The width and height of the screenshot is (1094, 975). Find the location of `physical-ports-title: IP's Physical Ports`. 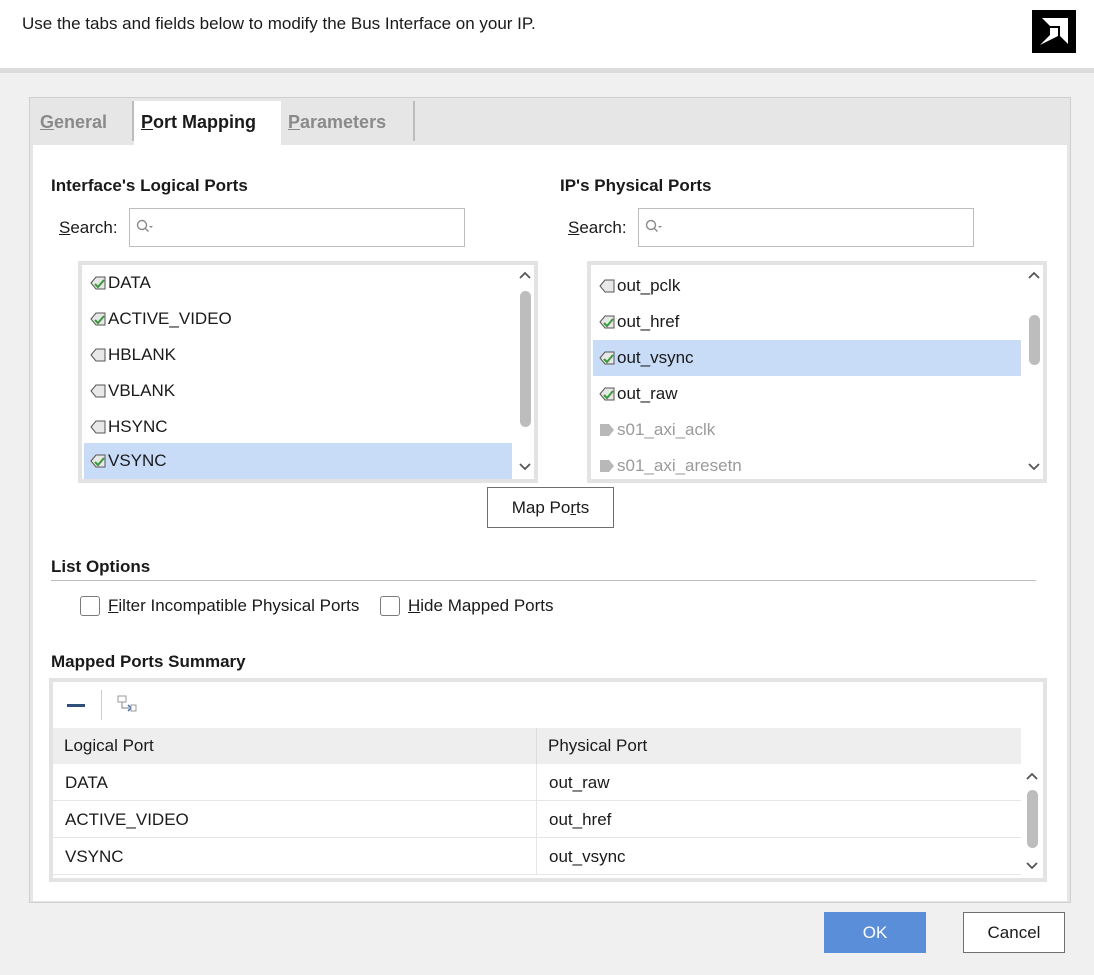

physical-ports-title: IP's Physical Ports is located at coordinates (636, 185).